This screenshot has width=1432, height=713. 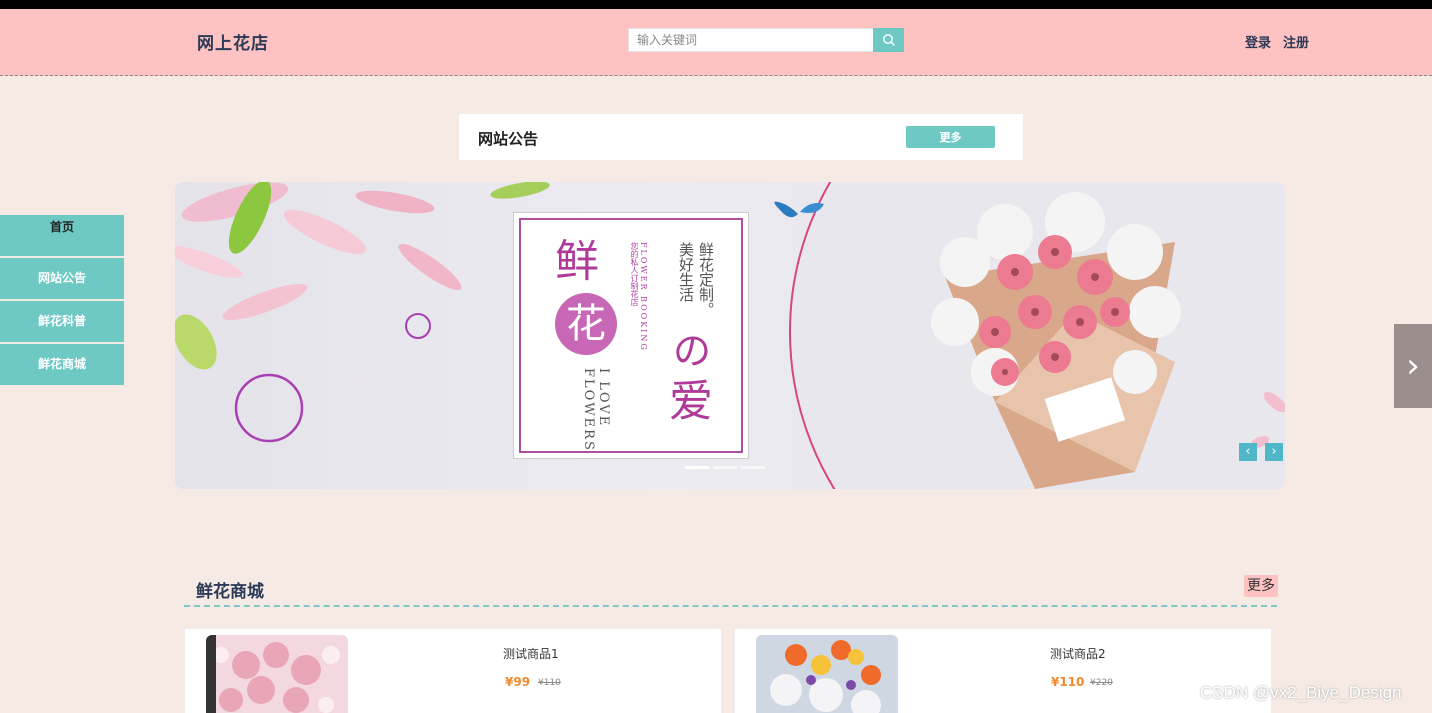 What do you see at coordinates (634, 274) in the screenshot?
I see `banner-booking-cn: 您的私人订制花店` at bounding box center [634, 274].